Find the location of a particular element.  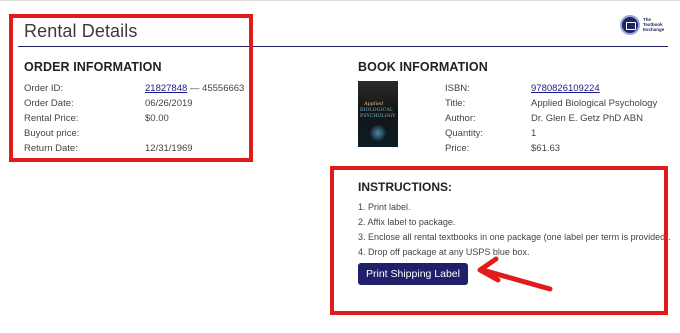

title-value: Applied Biological Psychology is located at coordinates (594, 103).